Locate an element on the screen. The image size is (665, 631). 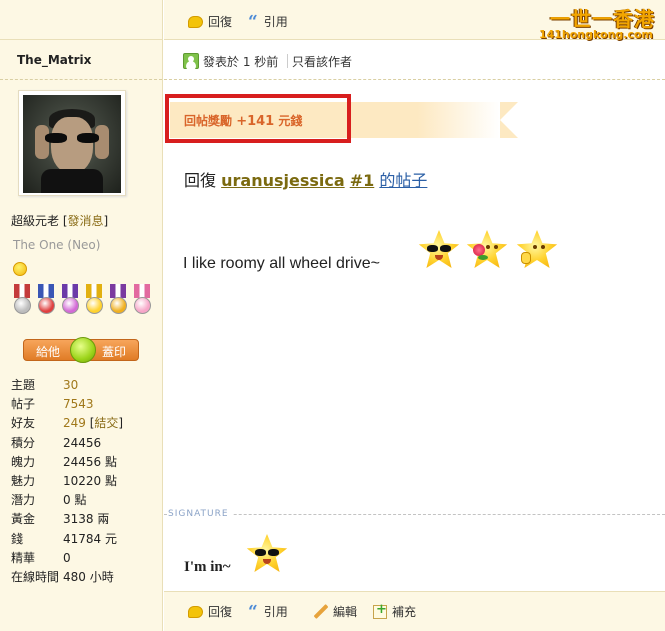
stat-row-posts: 帖子 7543 is located at coordinates (86, 404).